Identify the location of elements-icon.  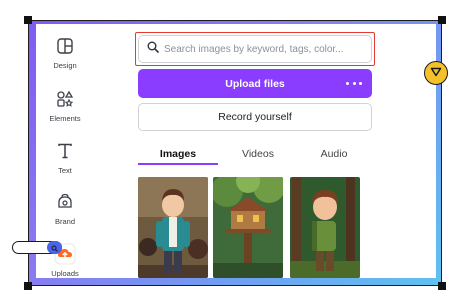
(65, 99).